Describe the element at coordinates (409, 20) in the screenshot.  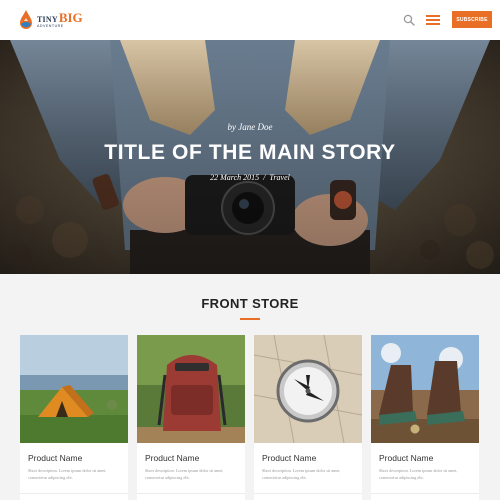
I see `search-icon` at that location.